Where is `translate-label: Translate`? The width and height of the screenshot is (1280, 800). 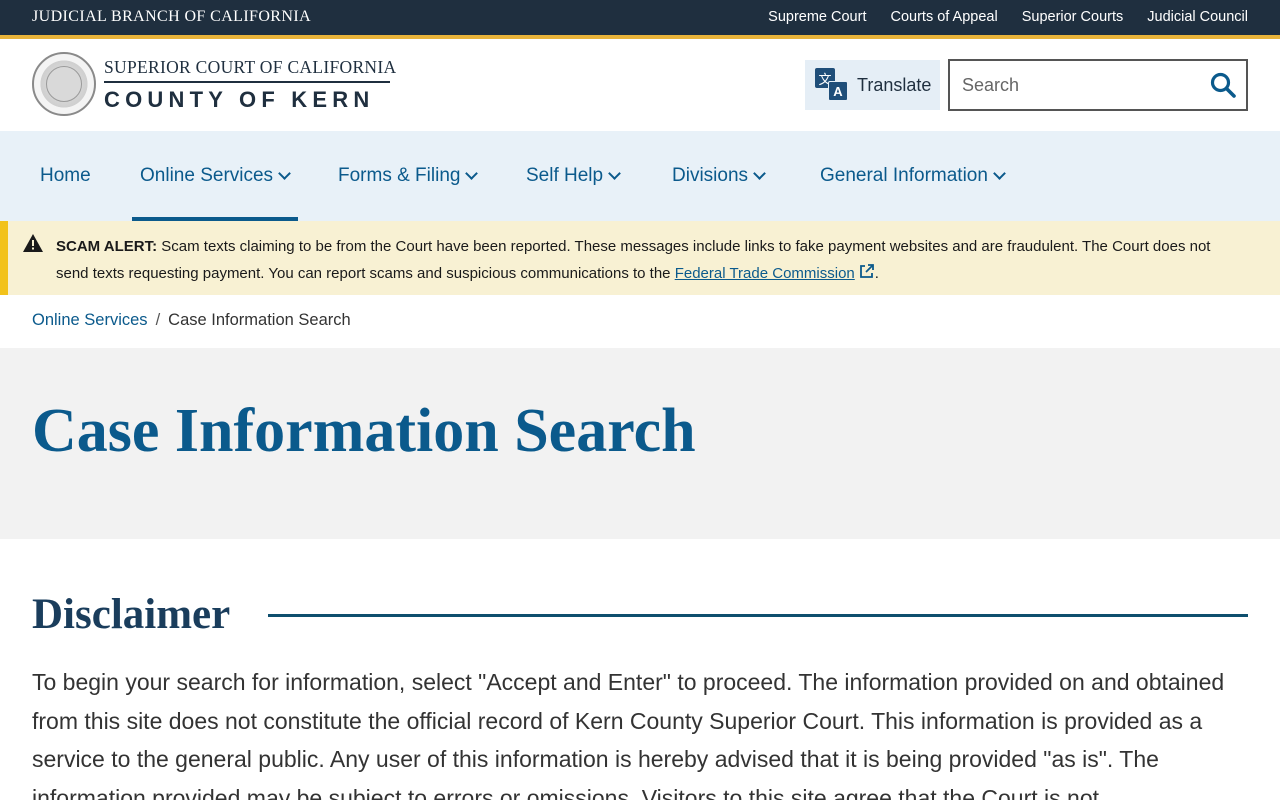
translate-label: Translate is located at coordinates (894, 84).